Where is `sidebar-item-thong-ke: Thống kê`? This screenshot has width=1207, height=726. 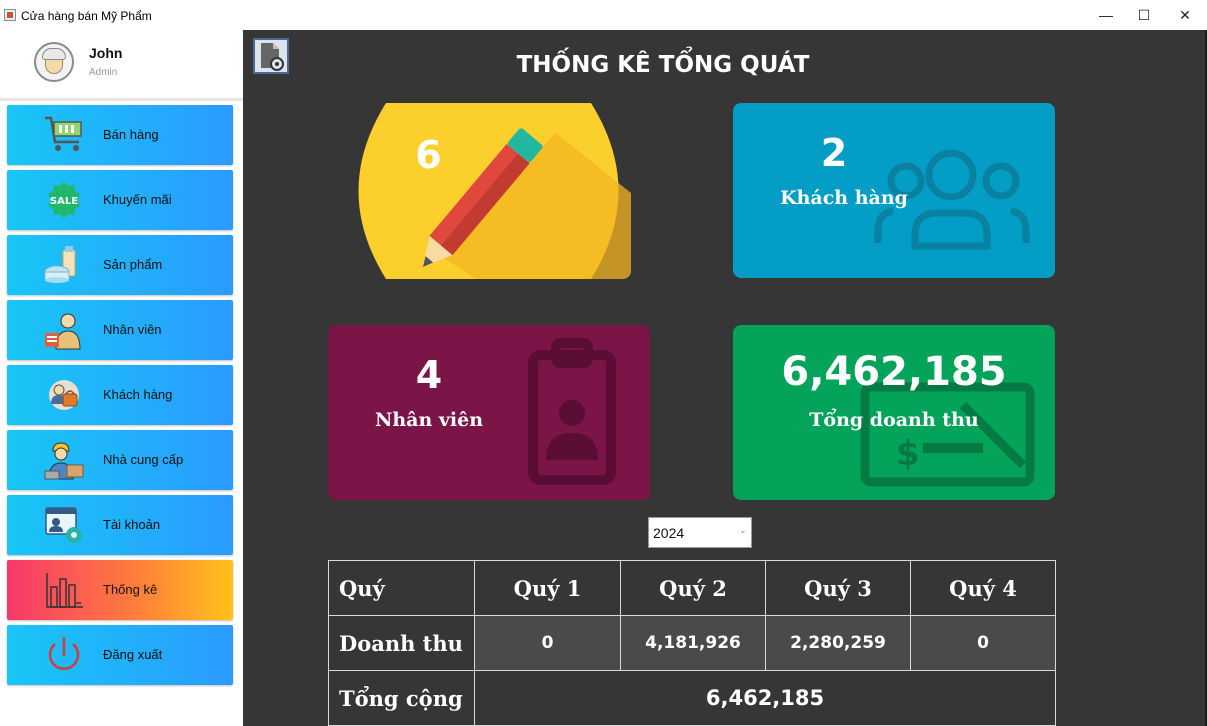
sidebar-item-thong-ke: Thống kê is located at coordinates (120, 590).